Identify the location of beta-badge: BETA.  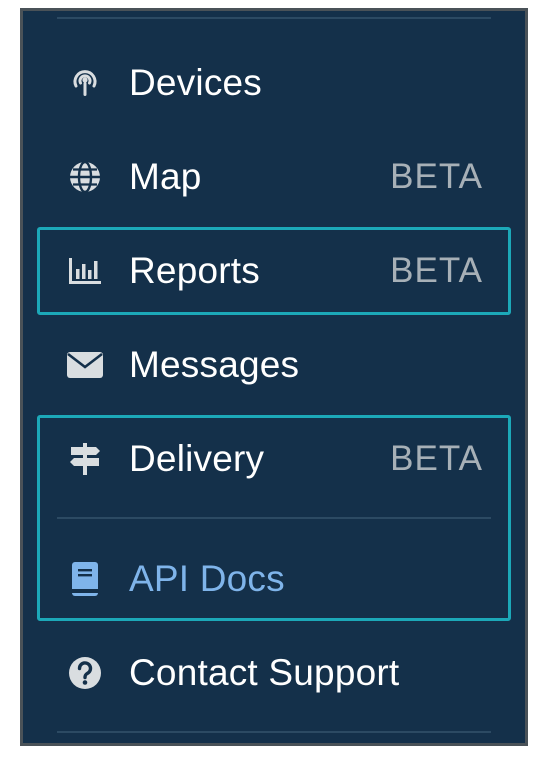
(436, 176).